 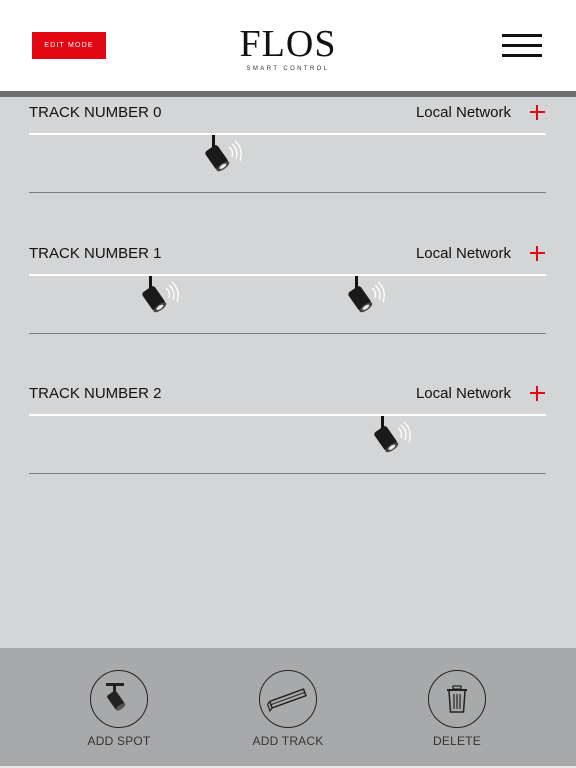 I want to click on hamburger-menu-icon, so click(x=522, y=46).